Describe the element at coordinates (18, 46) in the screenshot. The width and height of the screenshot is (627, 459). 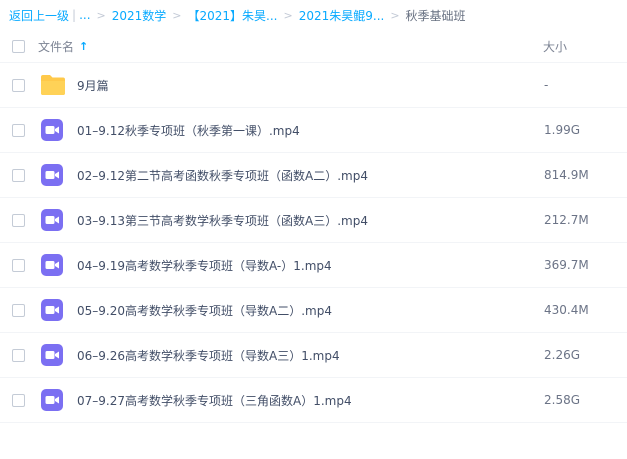
I see `select-all-checkbox` at that location.